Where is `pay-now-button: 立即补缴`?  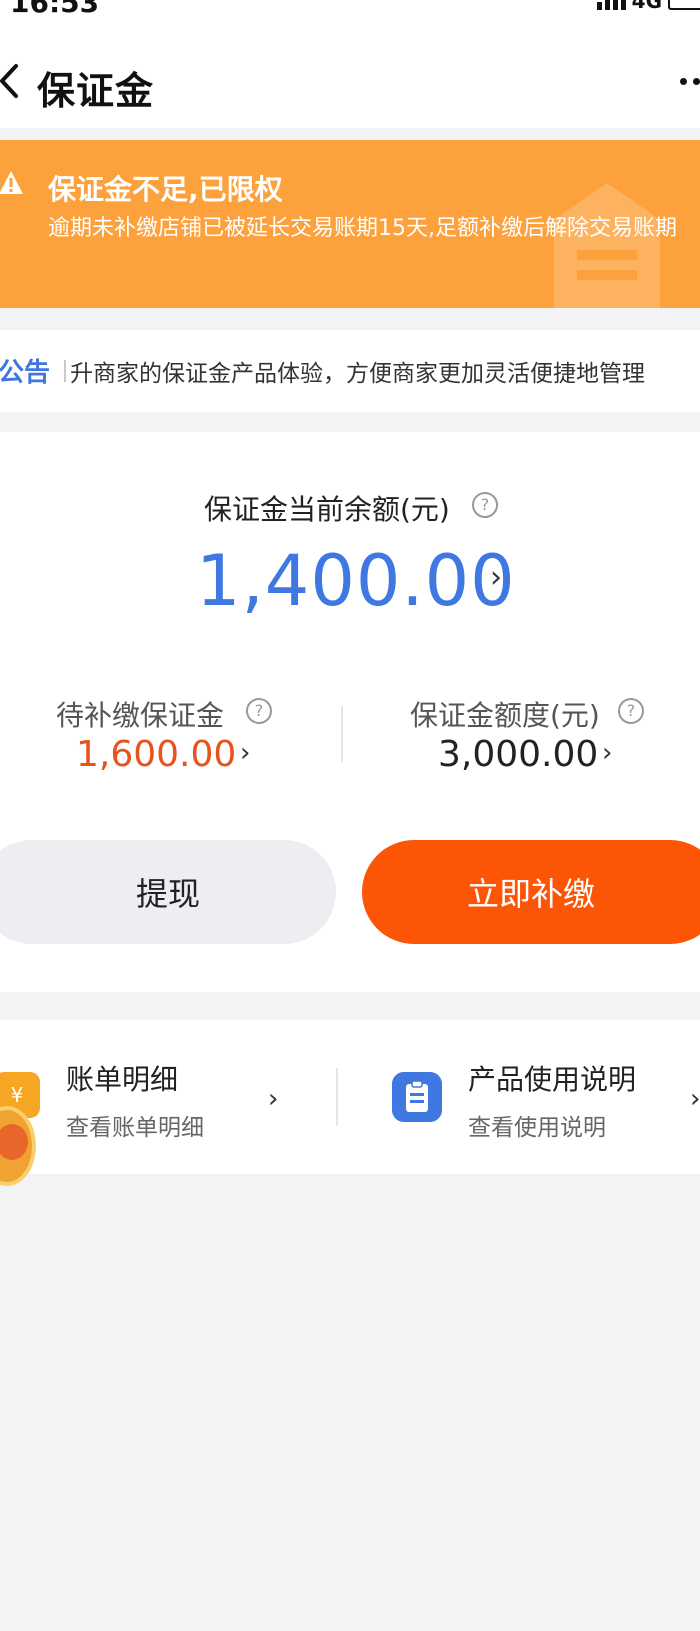
pay-now-button: 立即补缴 is located at coordinates (531, 892).